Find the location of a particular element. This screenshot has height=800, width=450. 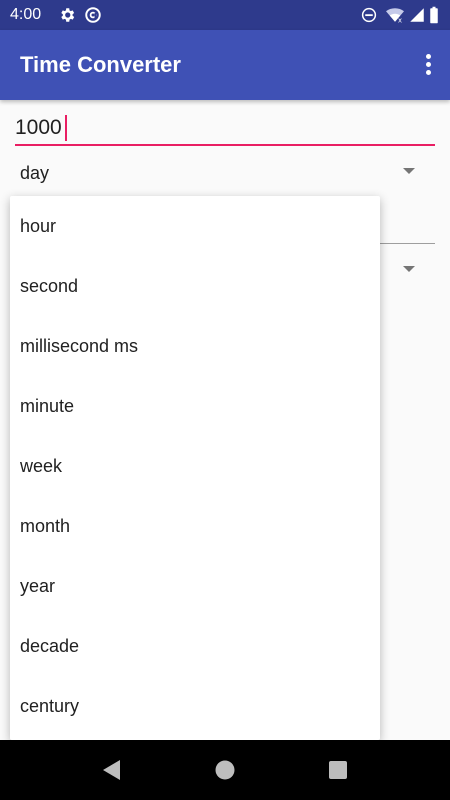

dropdown-option-label: minute is located at coordinates (47, 406).